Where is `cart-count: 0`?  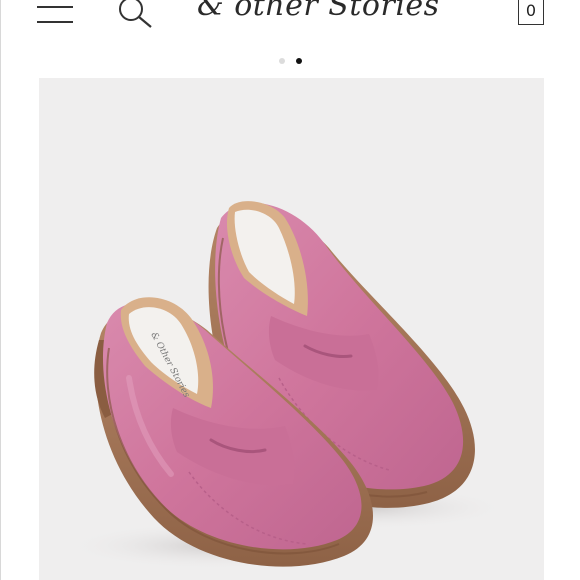 cart-count: 0 is located at coordinates (531, 10).